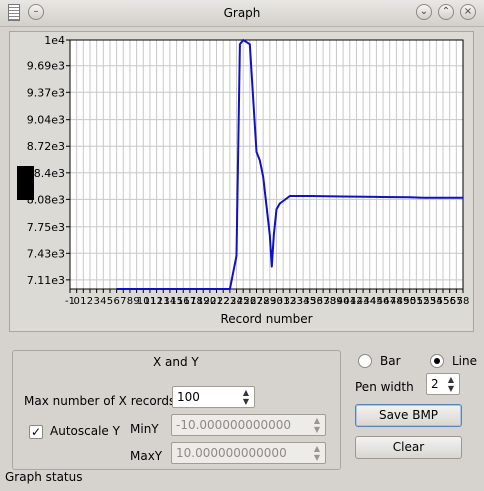 The image size is (484, 491). Describe the element at coordinates (435, 384) in the screenshot. I see `pen-width-value: 2` at that location.